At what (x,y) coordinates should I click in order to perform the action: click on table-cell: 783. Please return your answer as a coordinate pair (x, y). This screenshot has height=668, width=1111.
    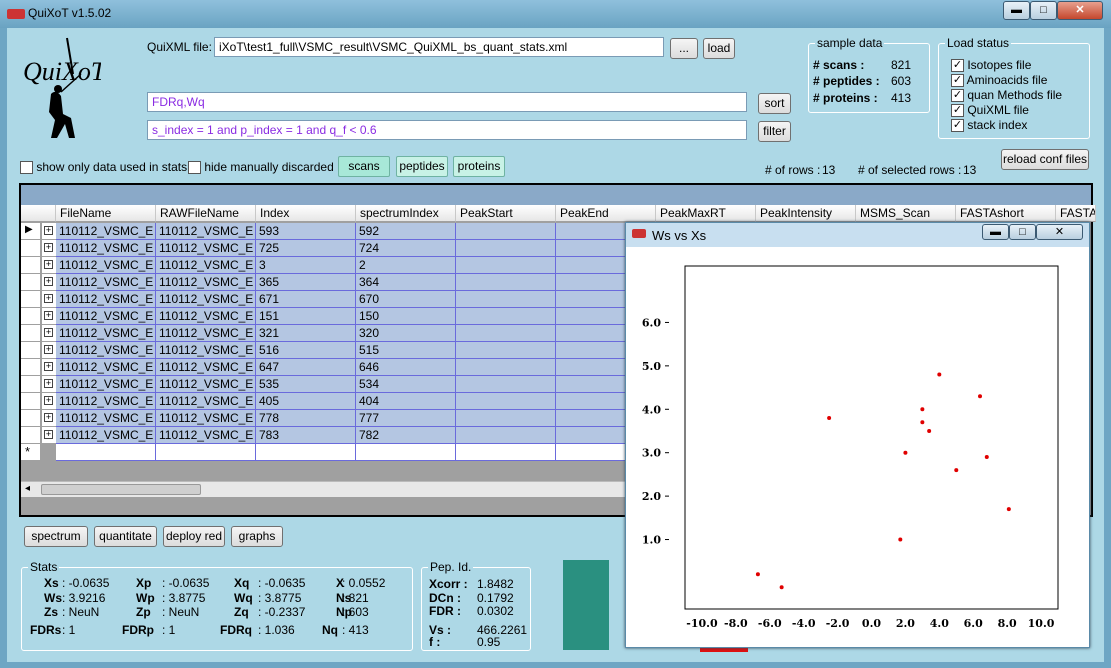
    Looking at the image, I should click on (306, 435).